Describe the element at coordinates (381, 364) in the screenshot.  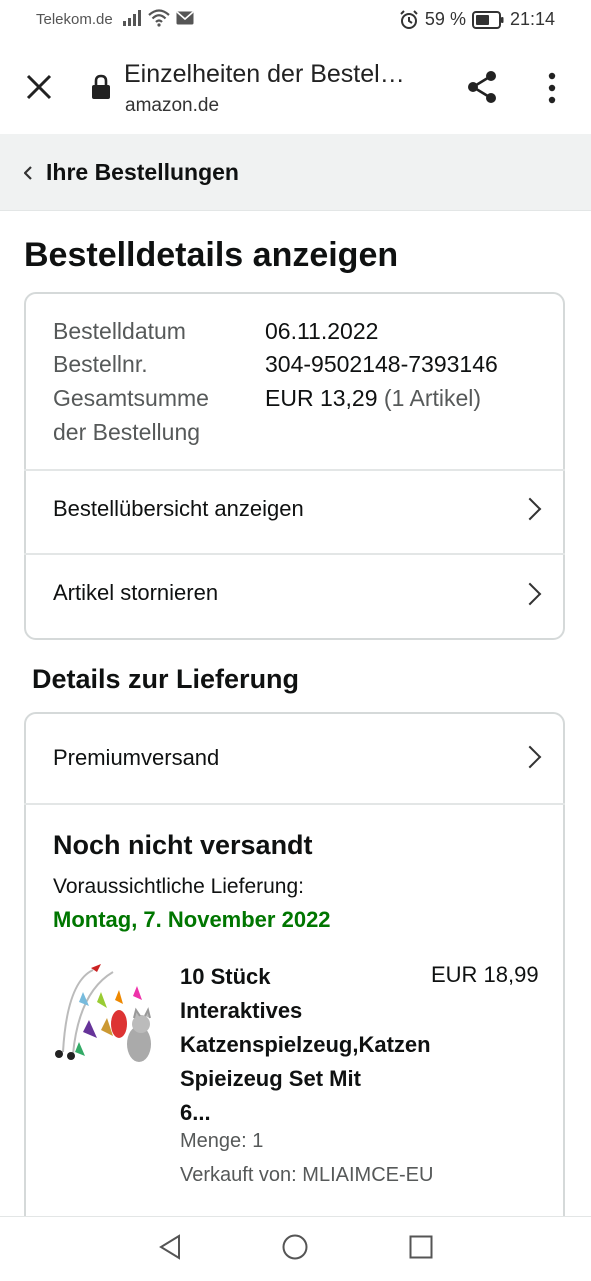
I see `order-number-value: 304-9502148-7393146` at that location.